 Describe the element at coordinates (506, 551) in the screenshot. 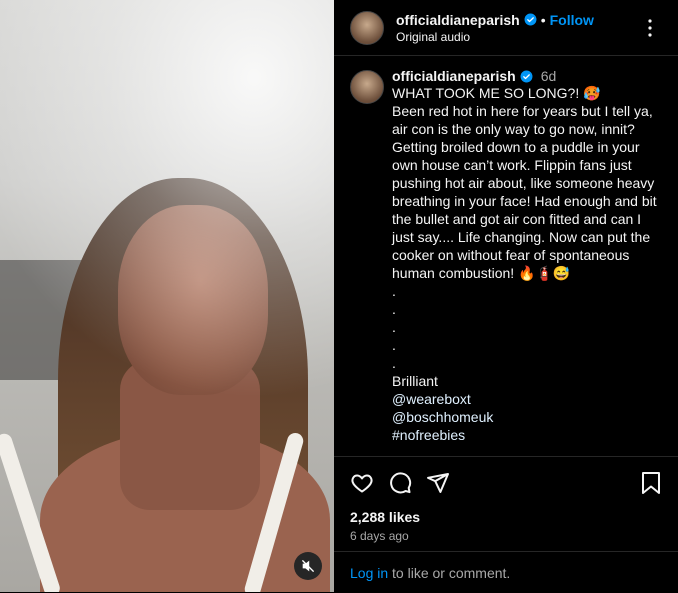

I see `footer-divider` at that location.